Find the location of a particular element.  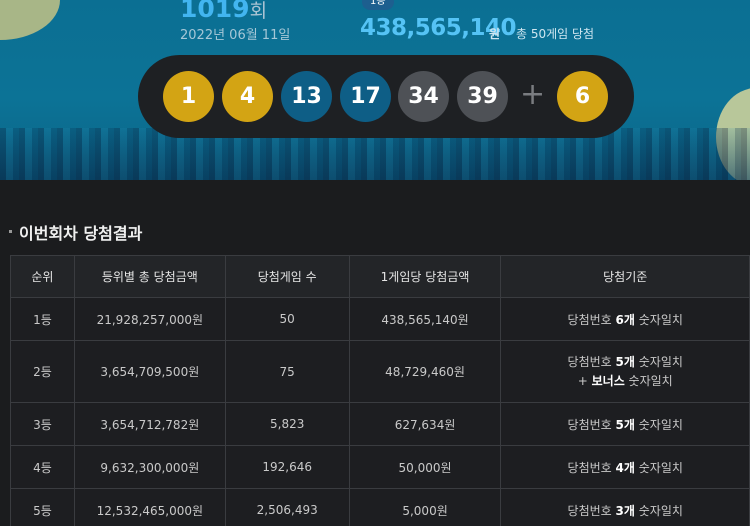

cell-rank: 2등 is located at coordinates (42, 371).